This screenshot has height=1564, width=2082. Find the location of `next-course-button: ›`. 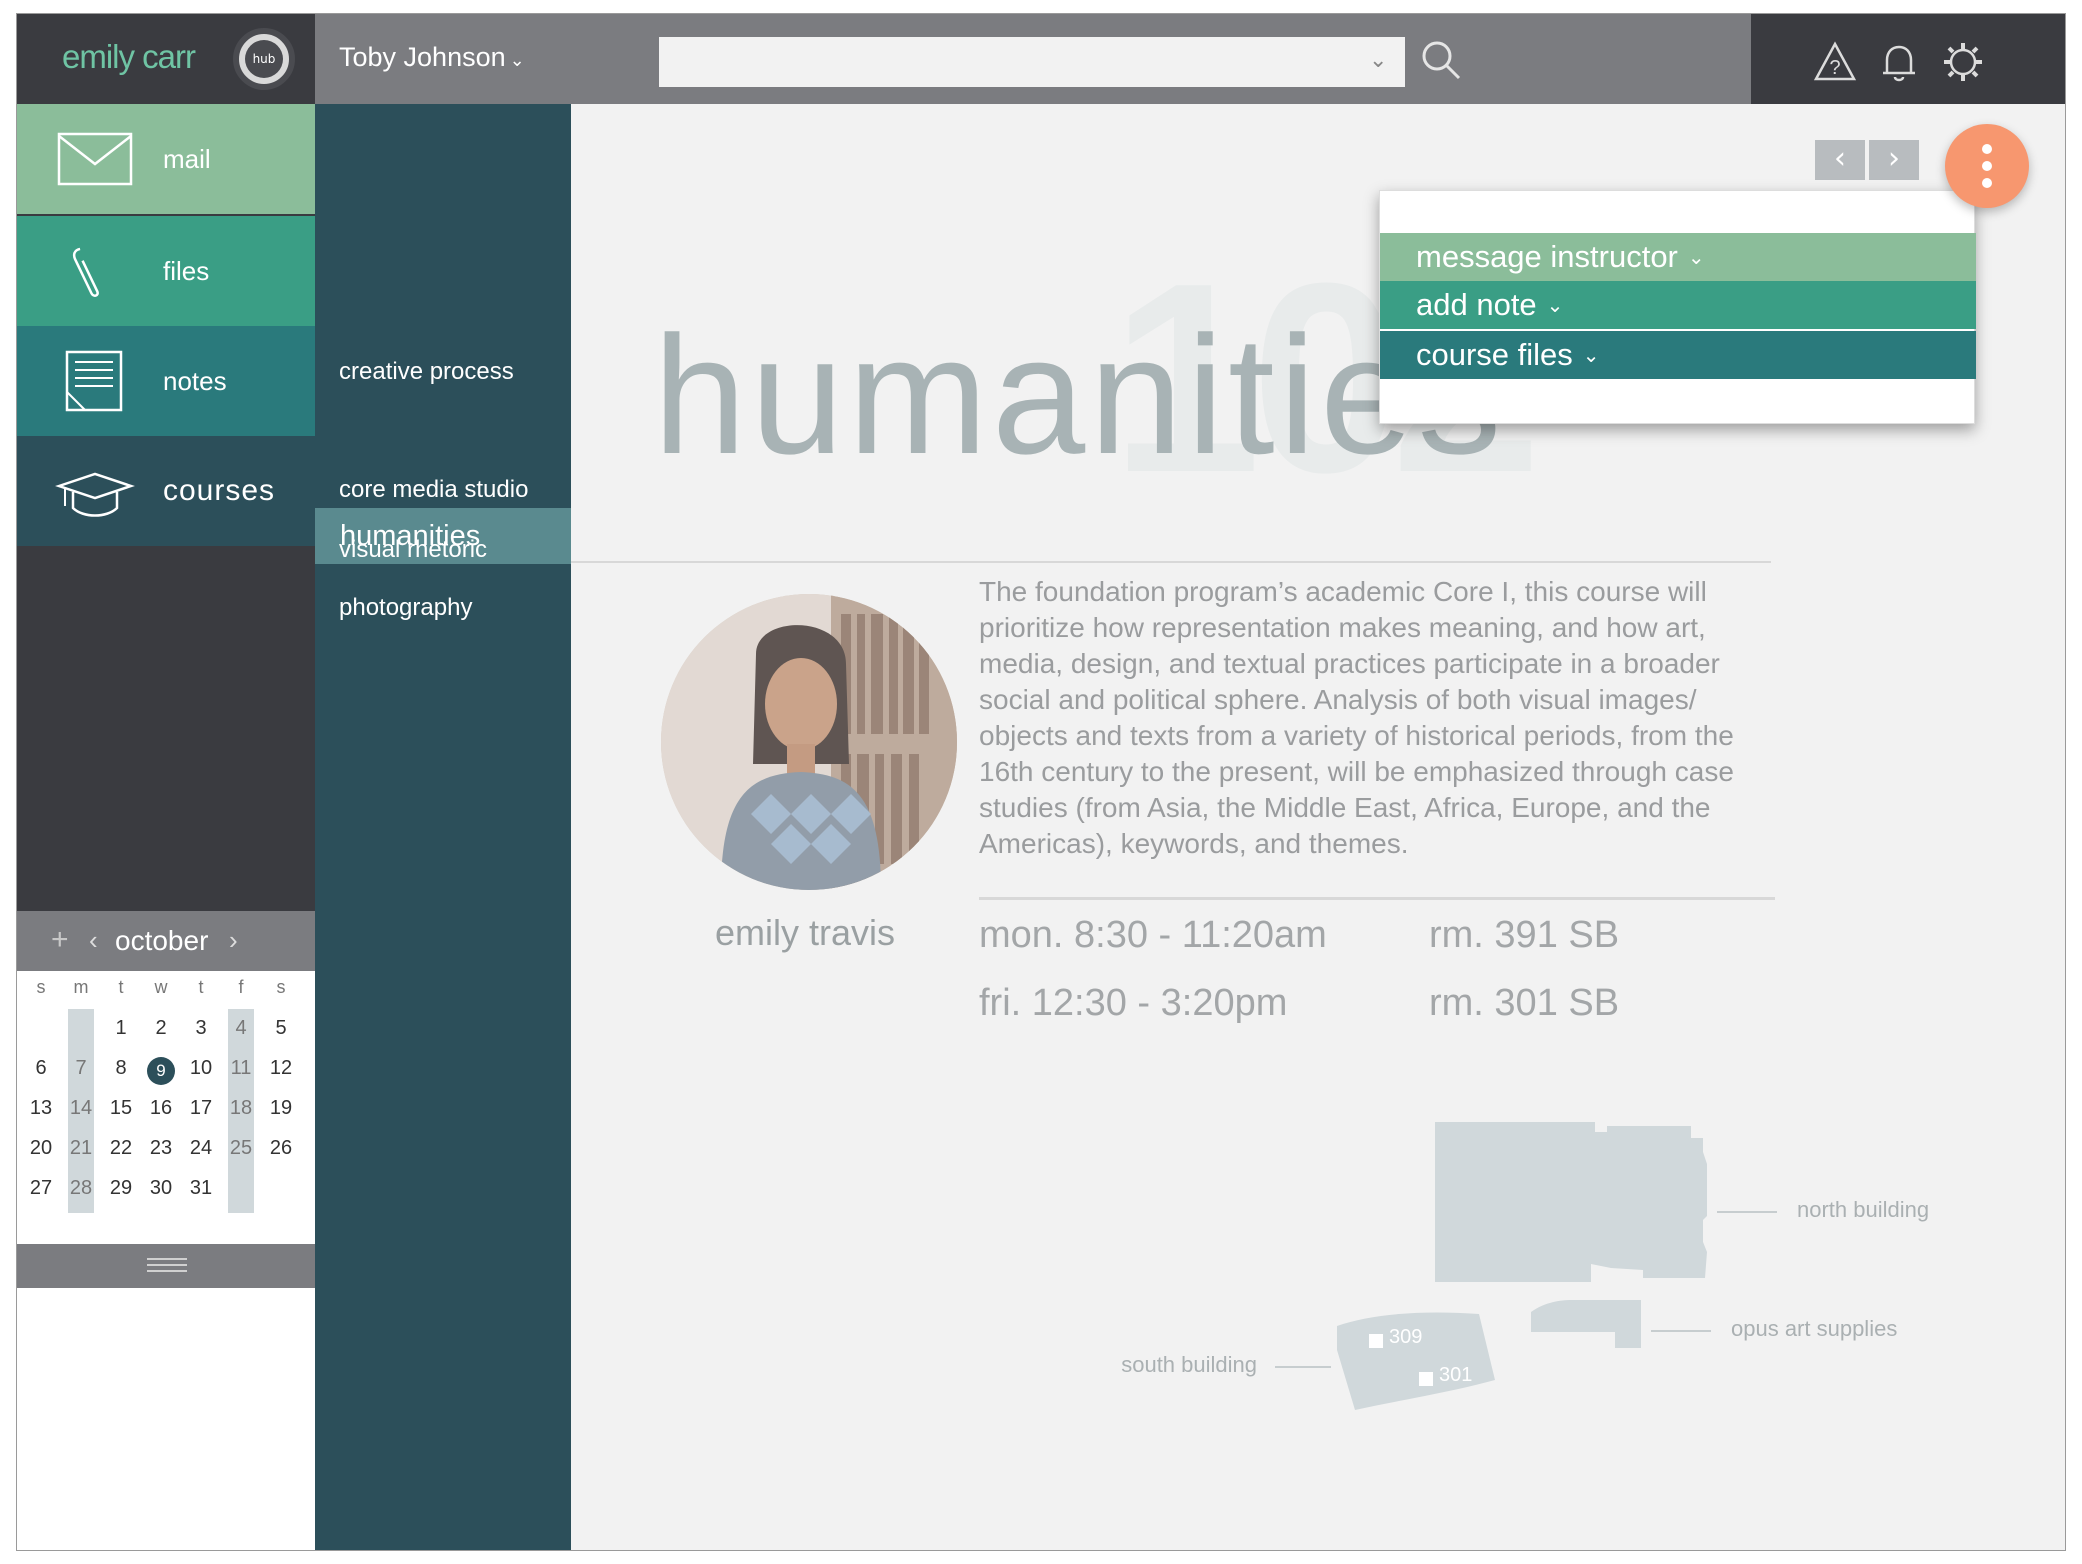

next-course-button: › is located at coordinates (1894, 160).